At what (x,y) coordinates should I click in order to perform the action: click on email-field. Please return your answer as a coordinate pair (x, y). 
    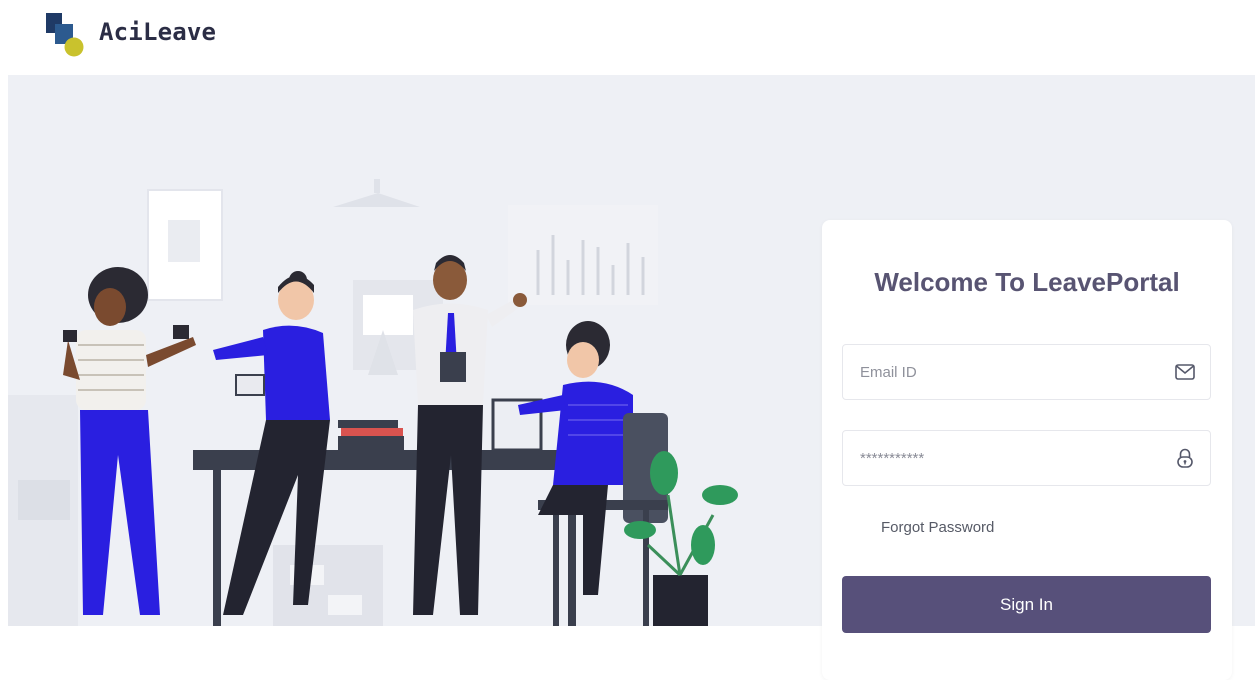
    Looking at the image, I should click on (1026, 372).